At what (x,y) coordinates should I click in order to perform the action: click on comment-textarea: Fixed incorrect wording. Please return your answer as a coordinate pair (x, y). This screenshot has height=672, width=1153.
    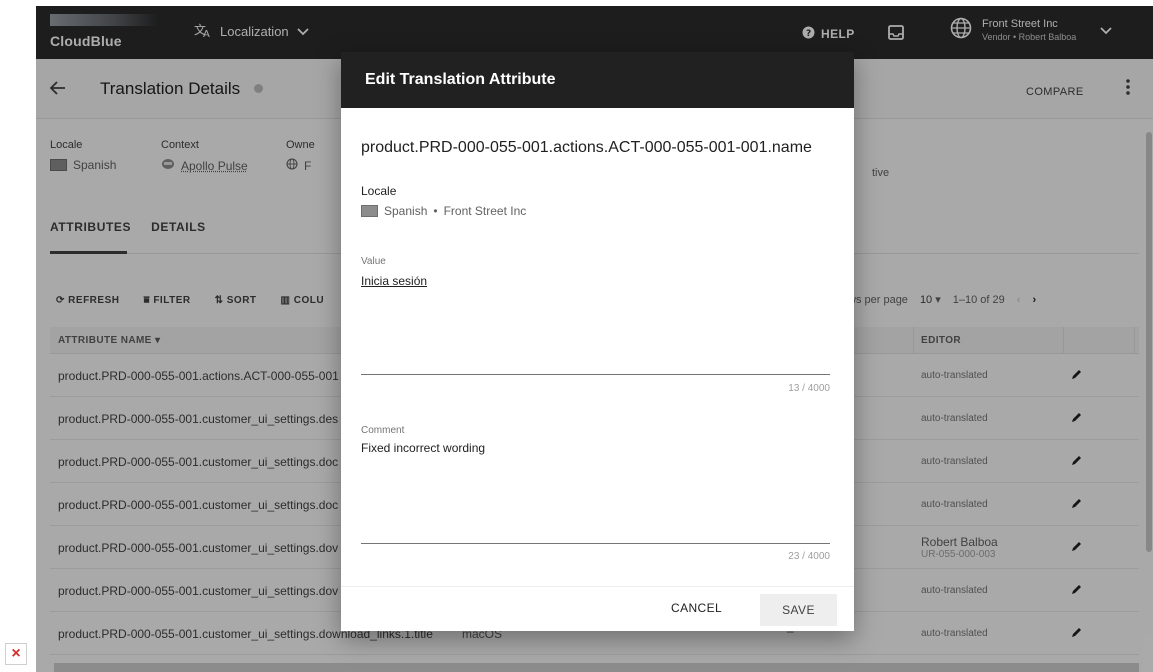
    Looking at the image, I should click on (423, 448).